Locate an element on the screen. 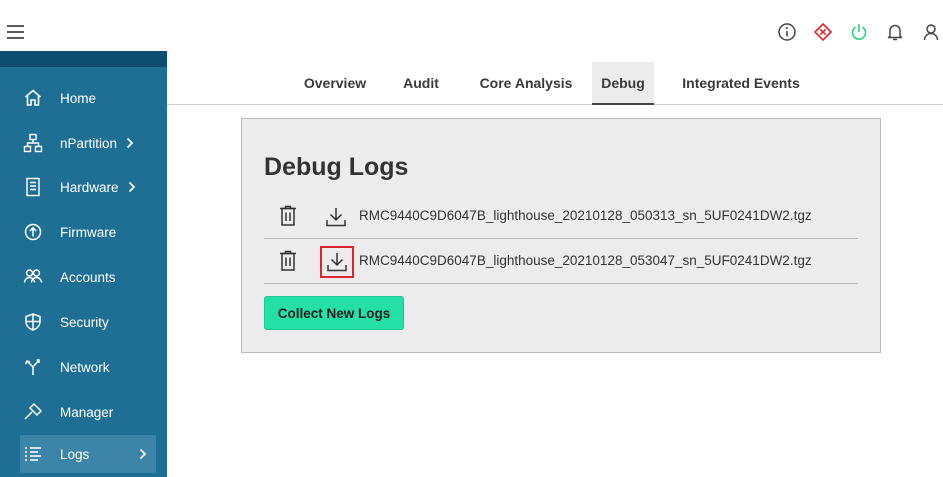 This screenshot has width=943, height=477. sidebar-item-firmware: Firmware is located at coordinates (88, 232).